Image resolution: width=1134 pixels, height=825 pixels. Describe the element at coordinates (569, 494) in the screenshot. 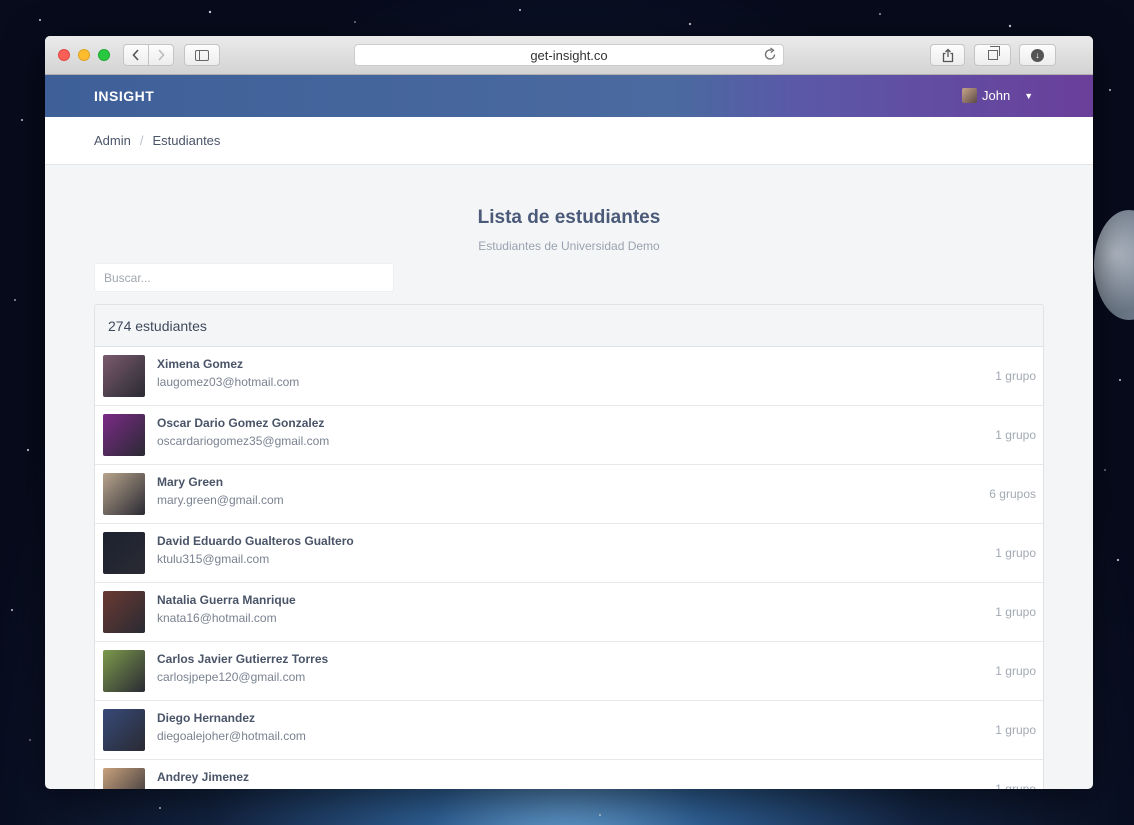

I see `student-row: Mary Green mary.green@gmail.com 6 grupos` at that location.